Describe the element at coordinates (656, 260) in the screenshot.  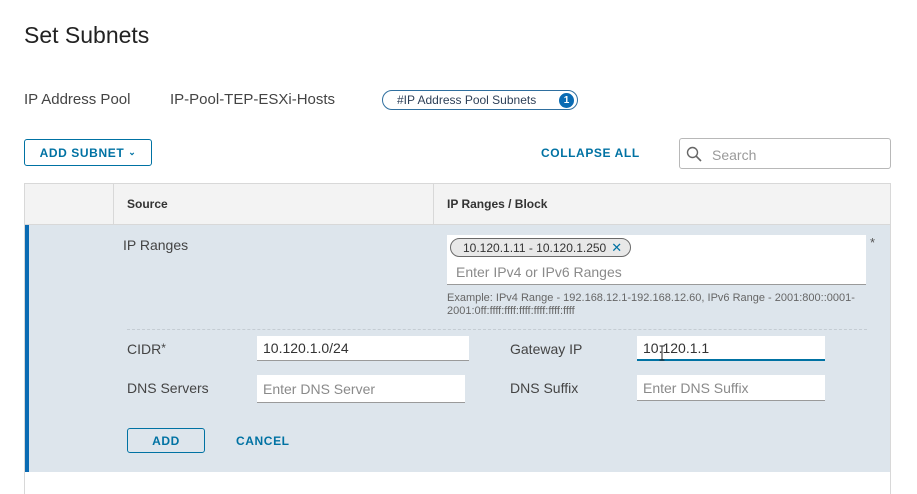
I see `ip-ranges-field: 10.120.1.11 - 10.120.1.250 ✕` at that location.